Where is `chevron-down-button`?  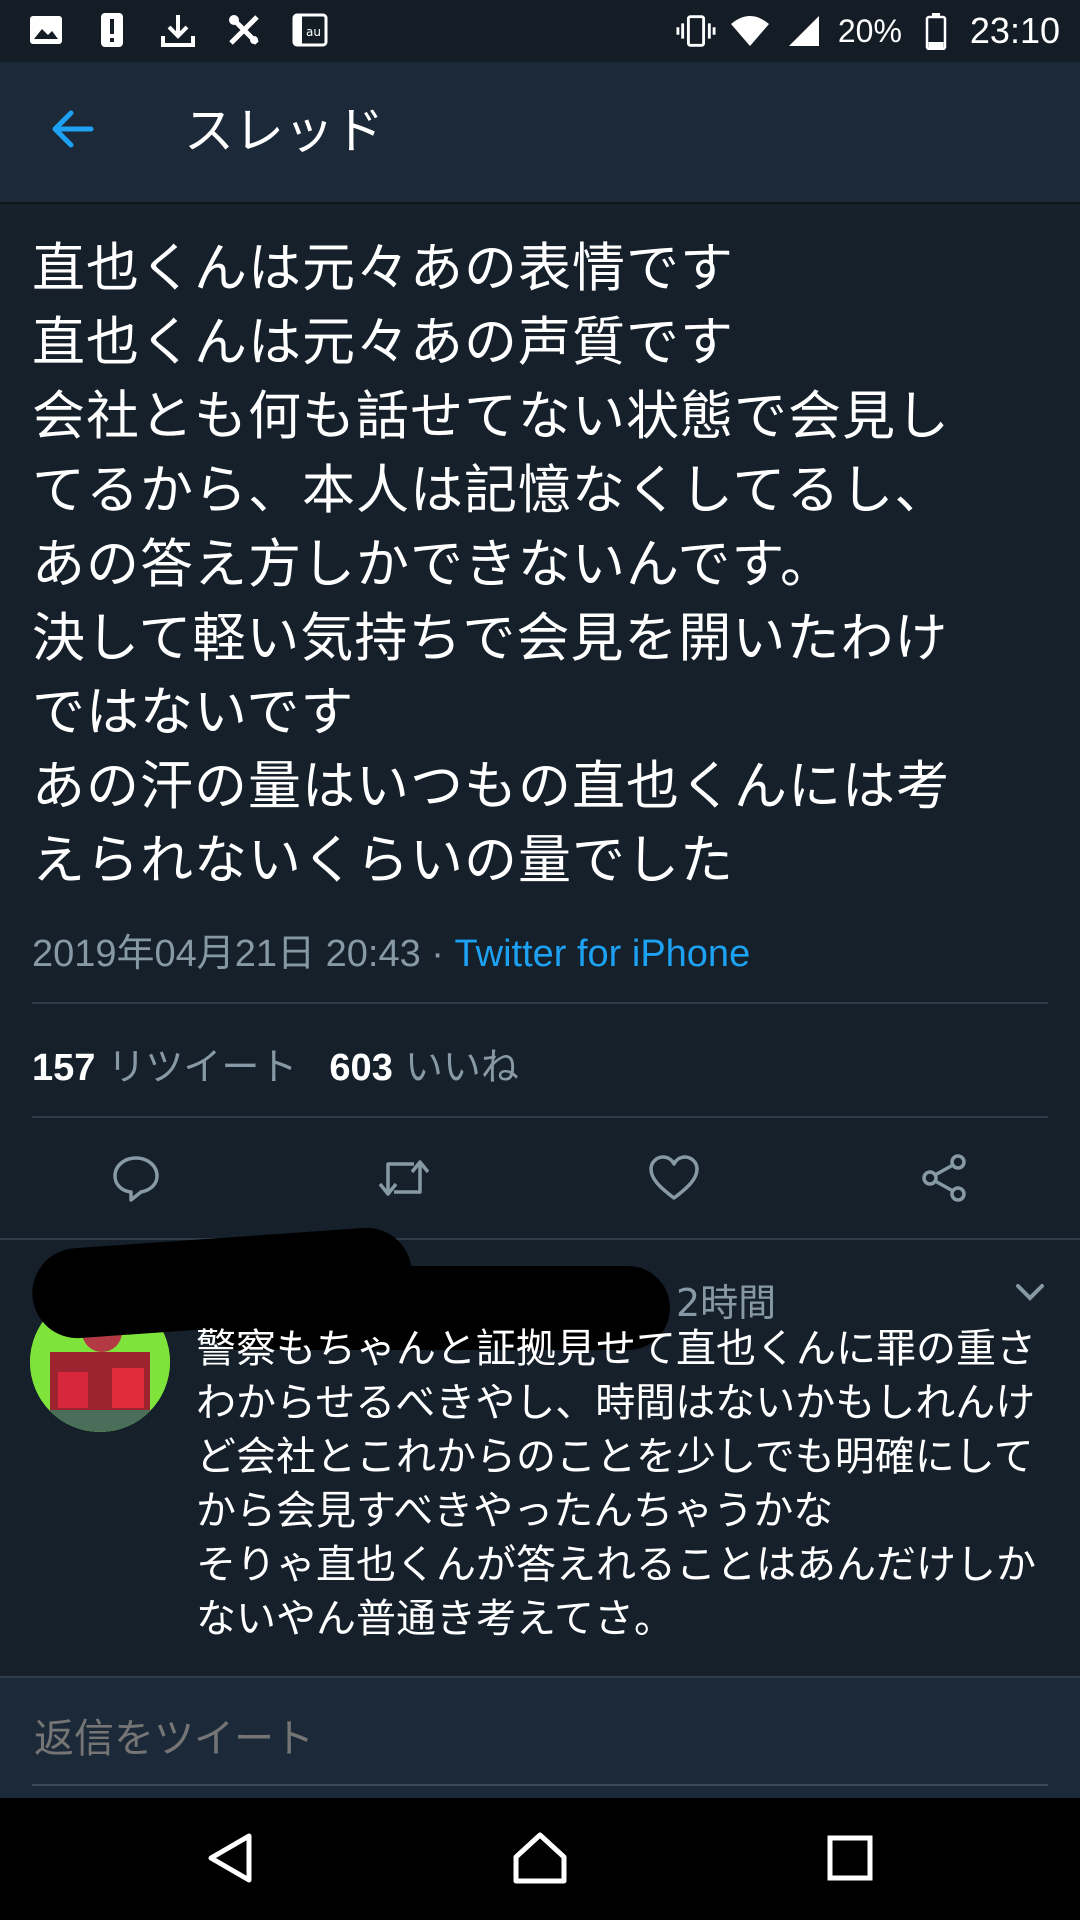
chevron-down-button is located at coordinates (1034, 1296).